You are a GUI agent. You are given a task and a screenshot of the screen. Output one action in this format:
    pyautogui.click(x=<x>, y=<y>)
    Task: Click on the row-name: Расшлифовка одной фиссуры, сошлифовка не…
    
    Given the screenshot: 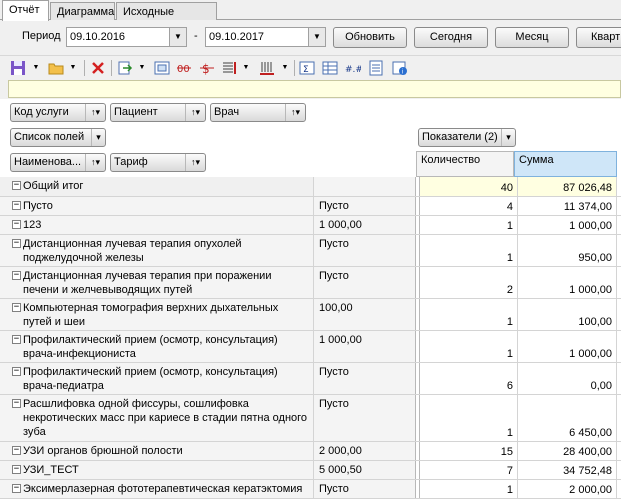 What is the action you would take?
    pyautogui.click(x=165, y=418)
    